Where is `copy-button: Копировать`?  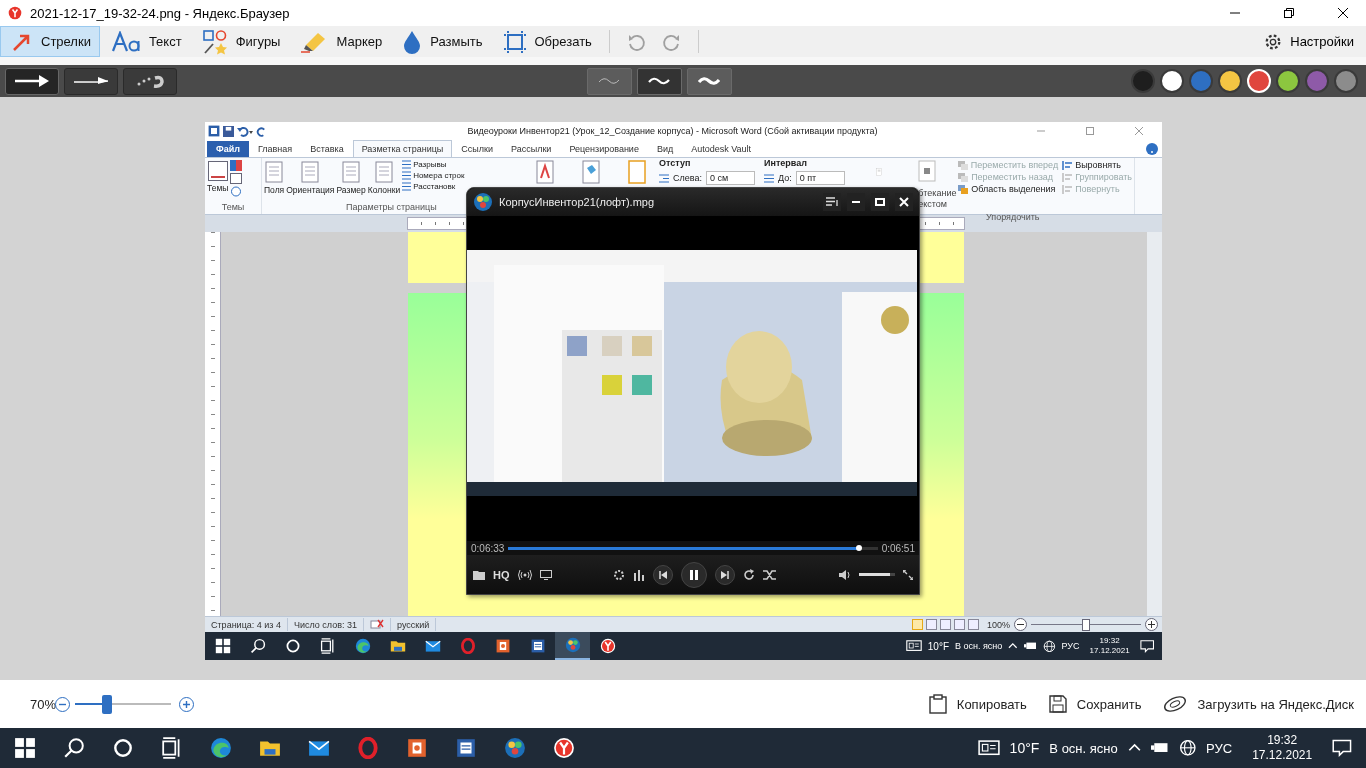 copy-button: Копировать is located at coordinates (977, 704).